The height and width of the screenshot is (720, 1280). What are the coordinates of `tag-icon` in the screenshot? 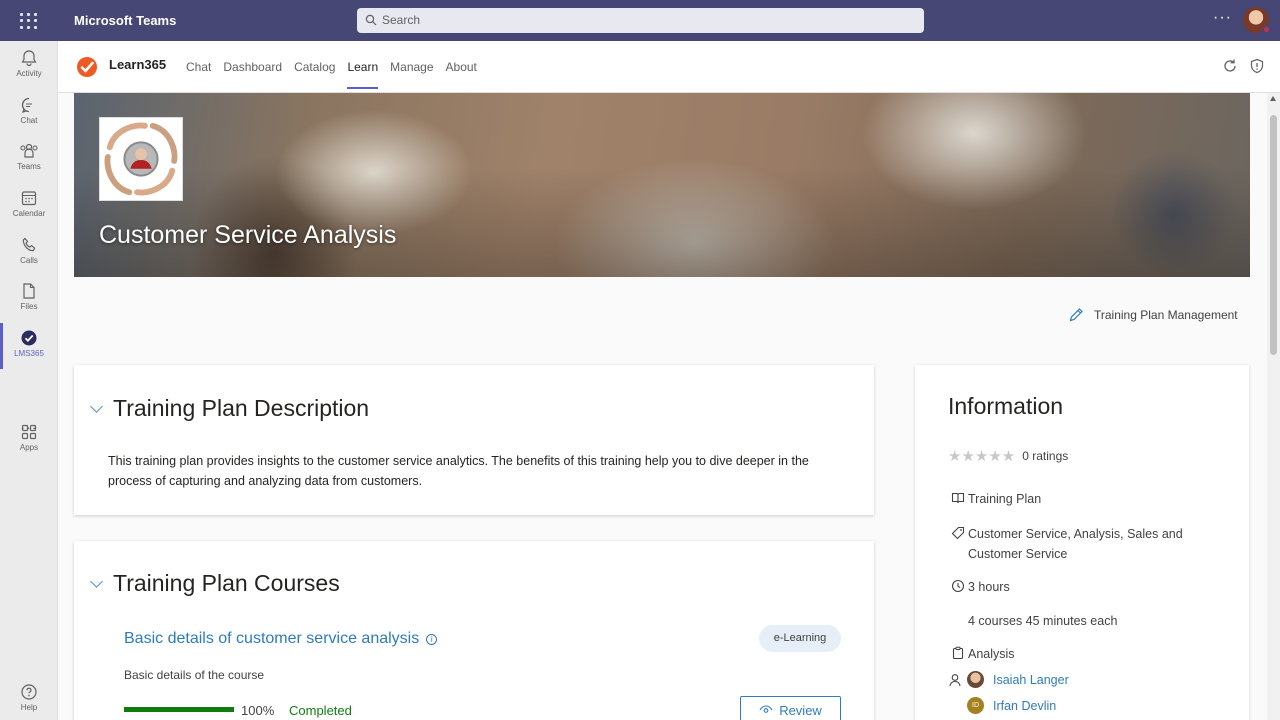 It's located at (958, 533).